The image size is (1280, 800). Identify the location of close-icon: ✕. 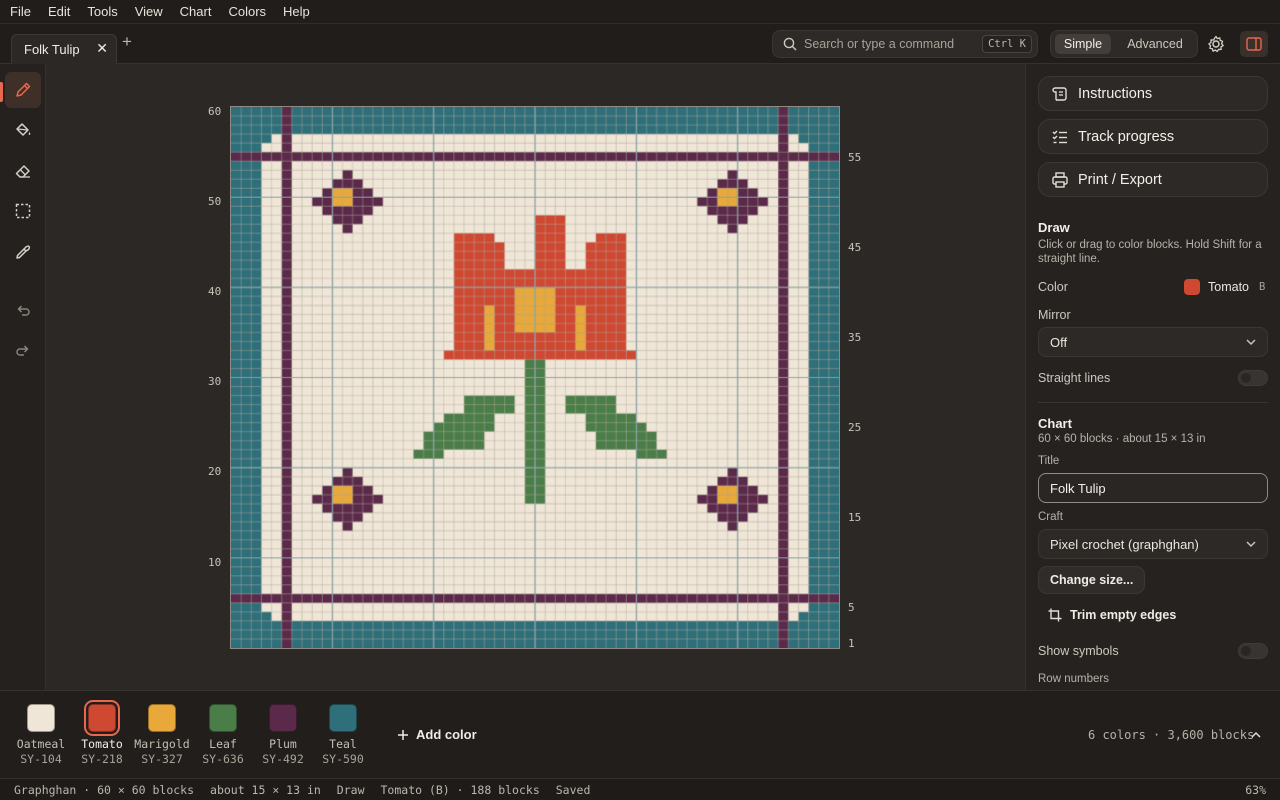
(102, 48).